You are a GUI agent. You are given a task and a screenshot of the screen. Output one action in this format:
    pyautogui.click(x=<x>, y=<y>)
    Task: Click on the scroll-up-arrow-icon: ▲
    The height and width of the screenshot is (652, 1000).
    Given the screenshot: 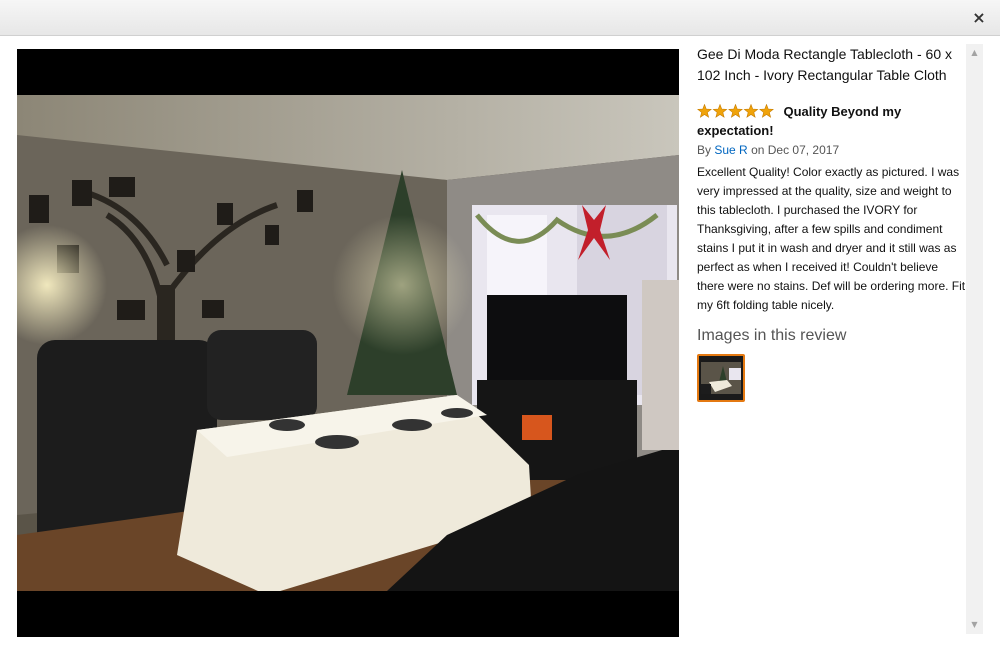 What is the action you would take?
    pyautogui.click(x=974, y=53)
    